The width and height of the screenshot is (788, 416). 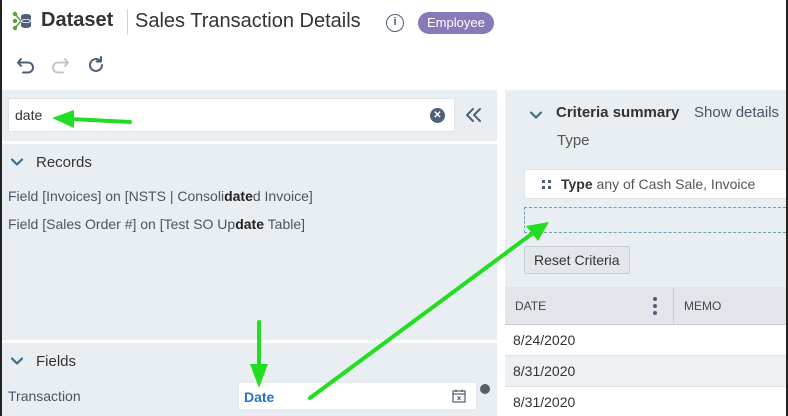 What do you see at coordinates (56, 361) in the screenshot?
I see `fields-title: Fields` at bounding box center [56, 361].